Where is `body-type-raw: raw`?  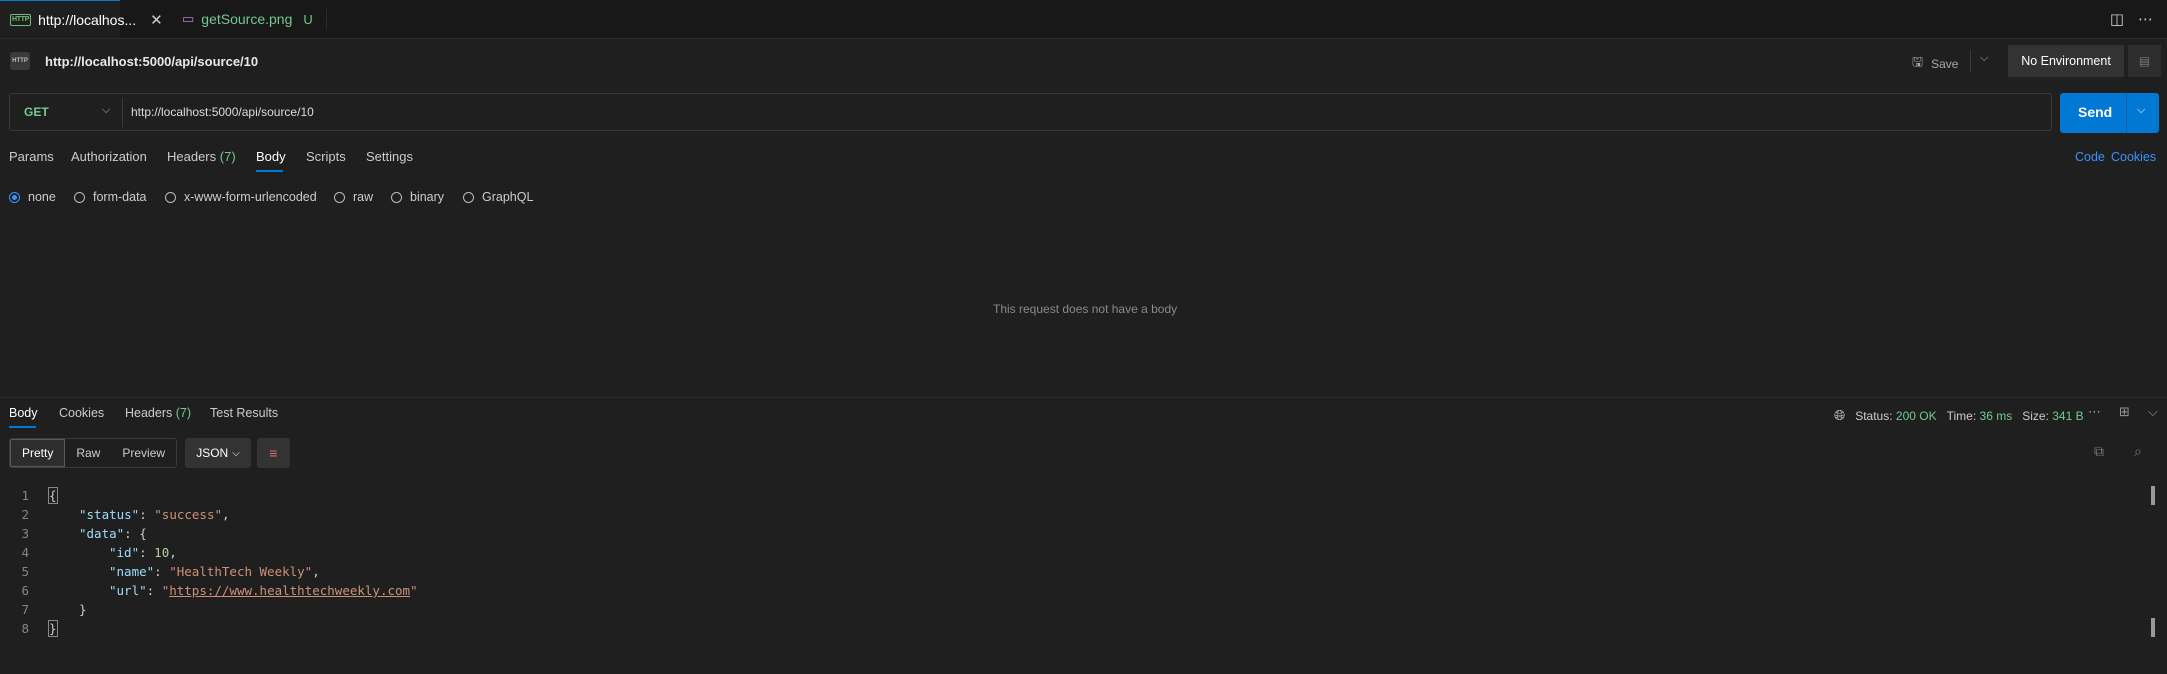 body-type-raw: raw is located at coordinates (353, 197).